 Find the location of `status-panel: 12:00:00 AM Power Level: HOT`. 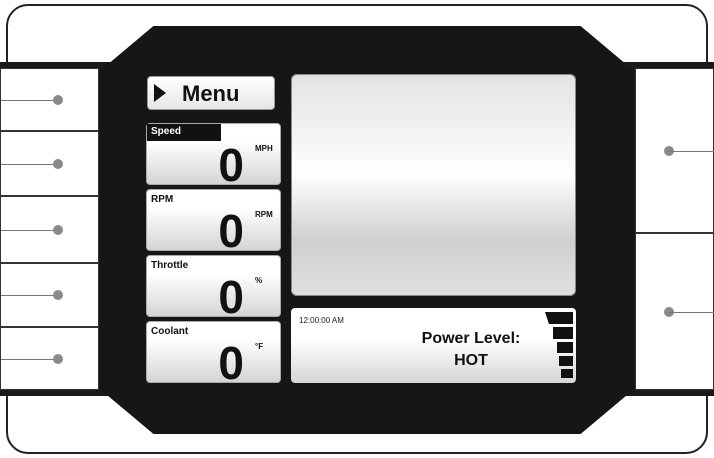

status-panel: 12:00:00 AM Power Level: HOT is located at coordinates (433, 345).